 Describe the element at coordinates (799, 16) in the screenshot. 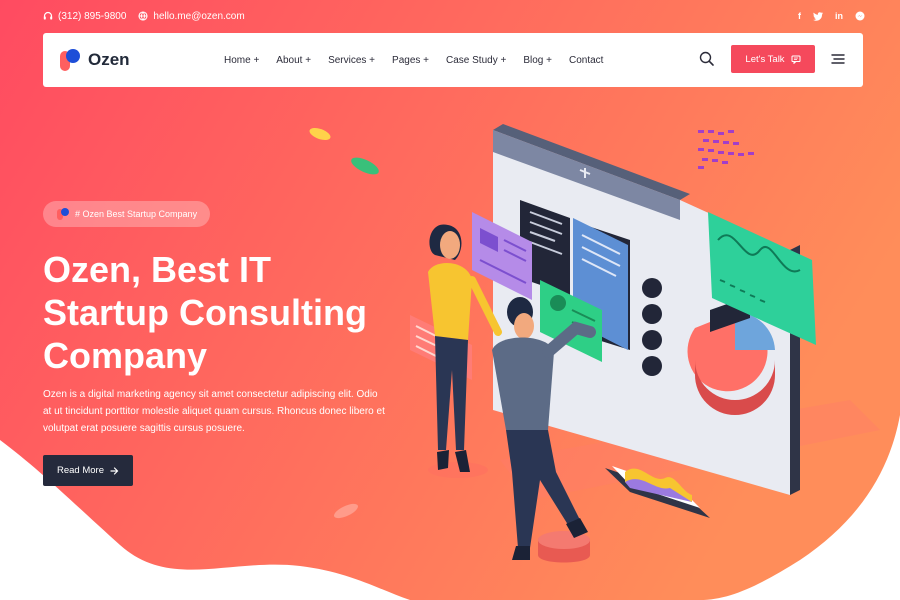

I see `facebook-icon: f` at that location.